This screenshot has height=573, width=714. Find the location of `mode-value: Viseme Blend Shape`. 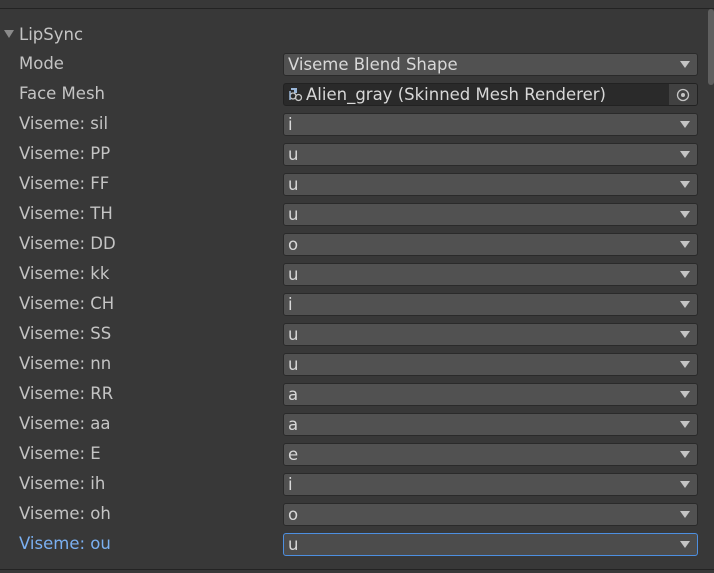

mode-value: Viseme Blend Shape is located at coordinates (373, 64).